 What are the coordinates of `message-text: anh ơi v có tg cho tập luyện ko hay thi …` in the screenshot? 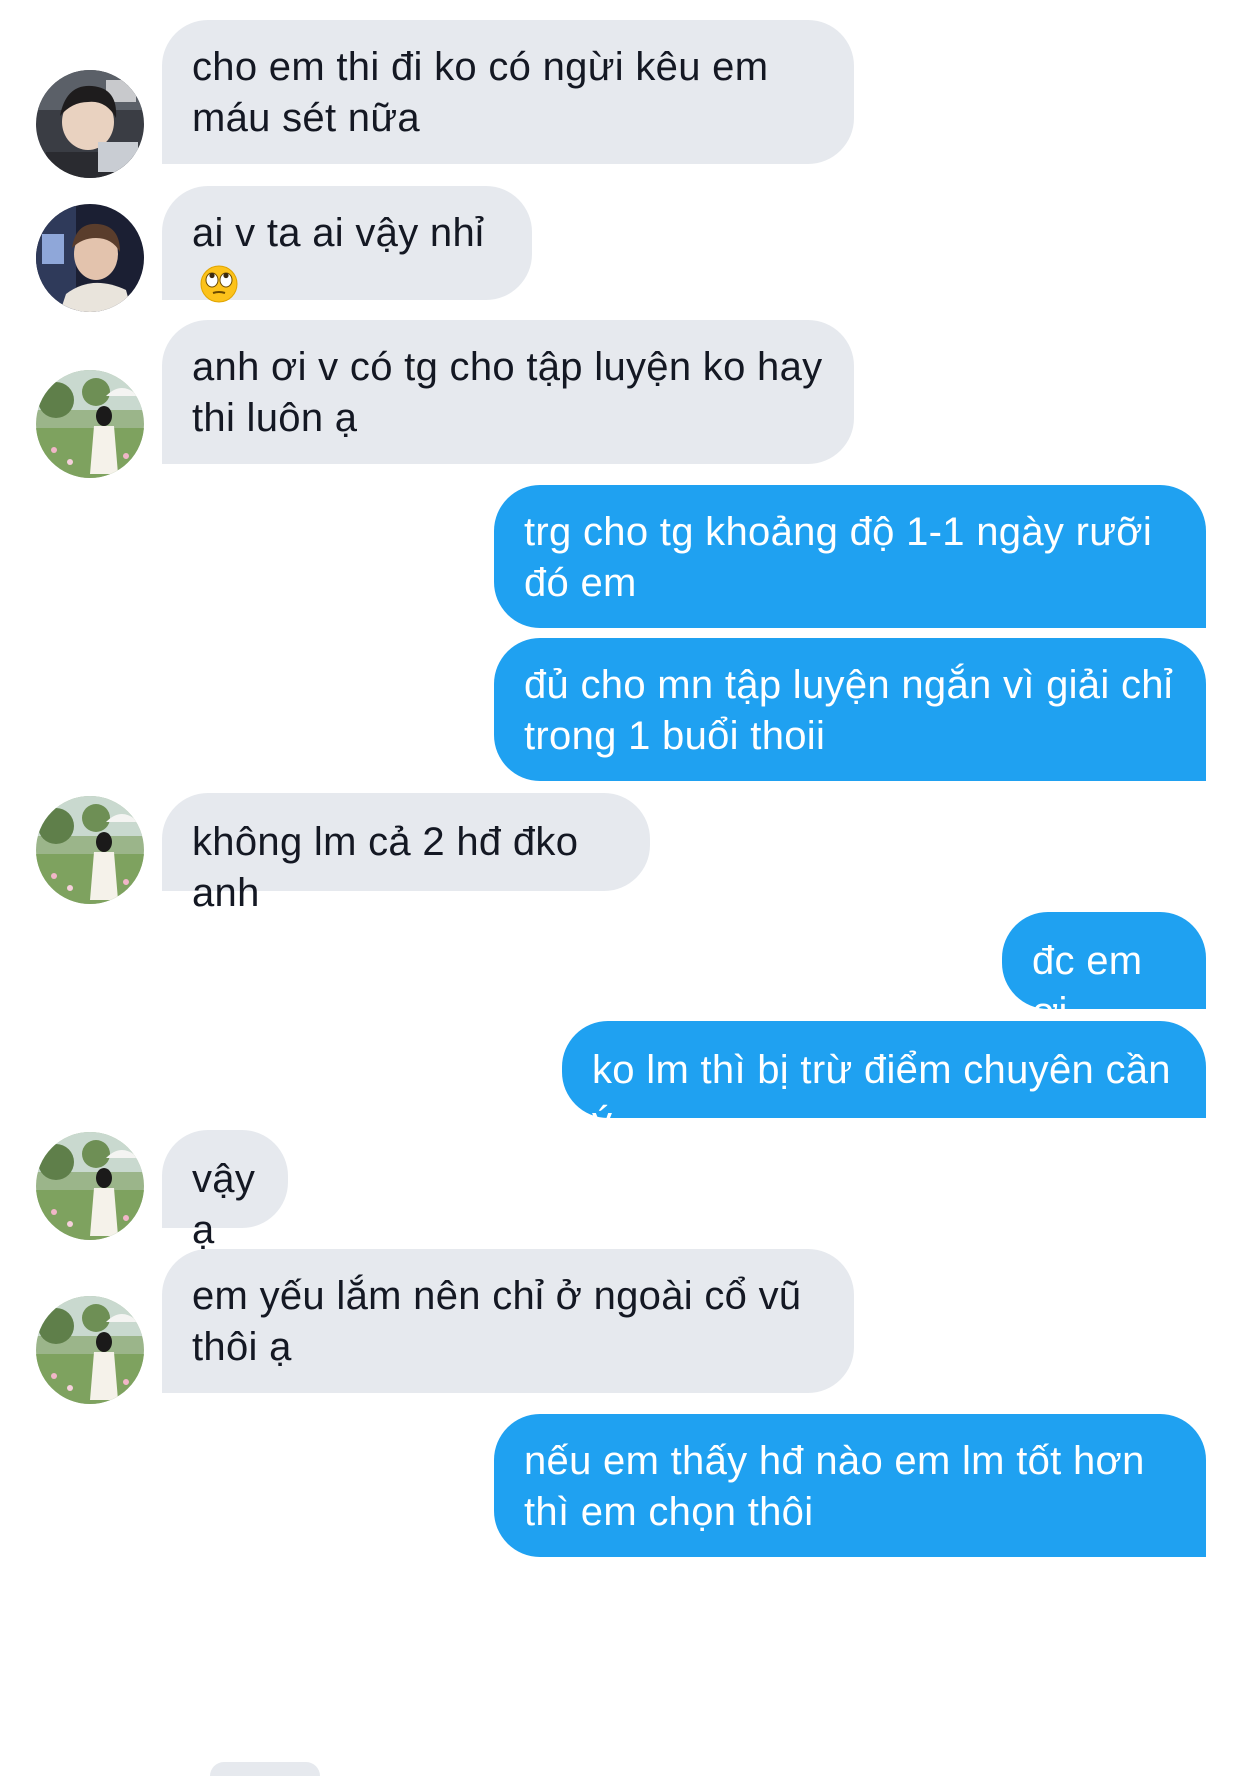 It's located at (507, 392).